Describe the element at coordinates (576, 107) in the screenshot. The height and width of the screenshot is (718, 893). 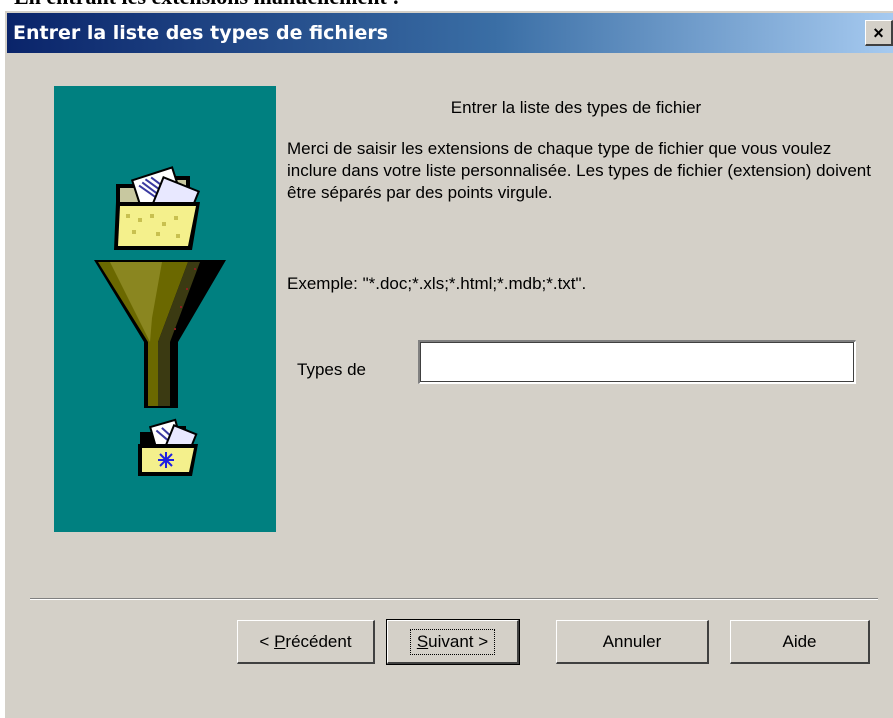
I see `step-heading: Entrer la liste des types de fichier` at that location.